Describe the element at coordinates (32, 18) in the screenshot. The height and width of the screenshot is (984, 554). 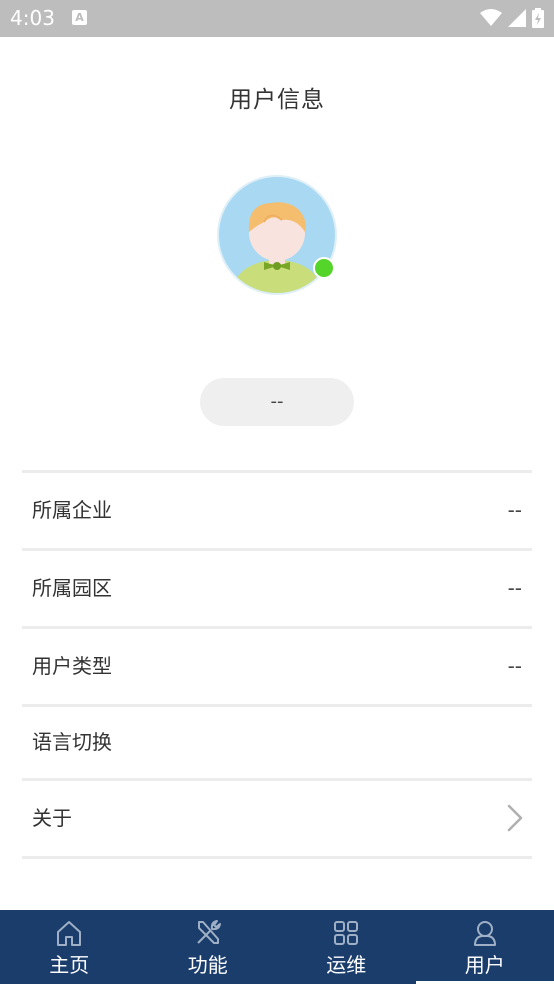
I see `status-time: 4:03` at that location.